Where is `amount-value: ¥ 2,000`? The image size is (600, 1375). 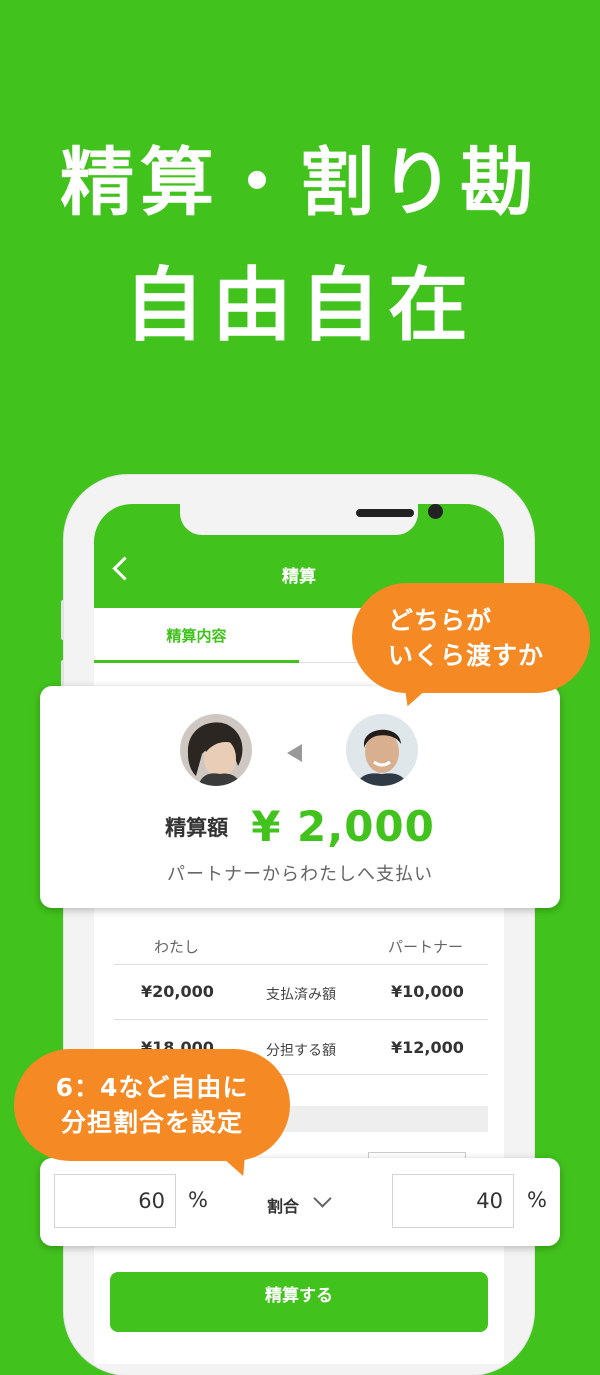
amount-value: ¥ 2,000 is located at coordinates (343, 826).